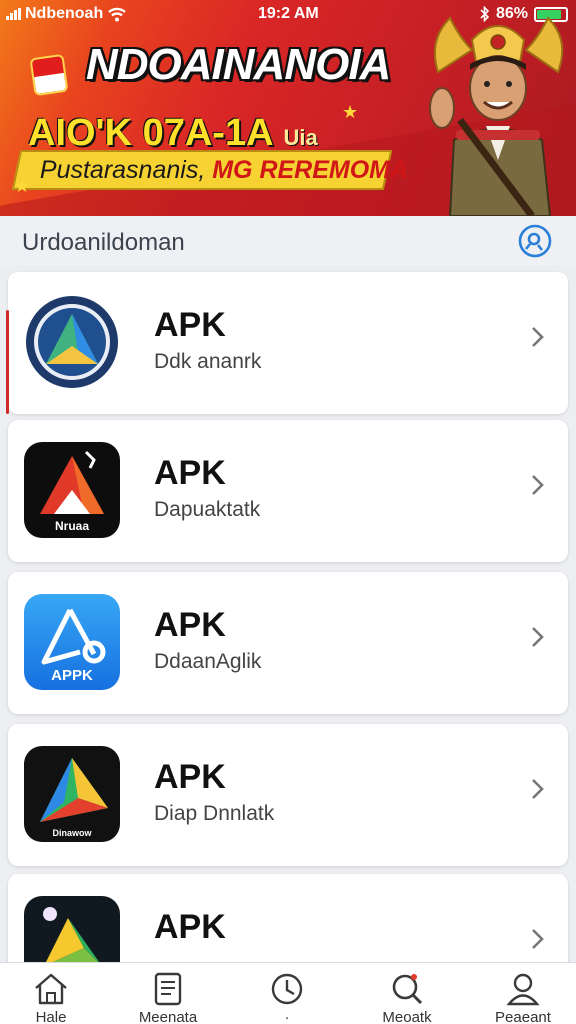  Describe the element at coordinates (207, 509) in the screenshot. I see `app-description: Dapuaktatk` at that location.